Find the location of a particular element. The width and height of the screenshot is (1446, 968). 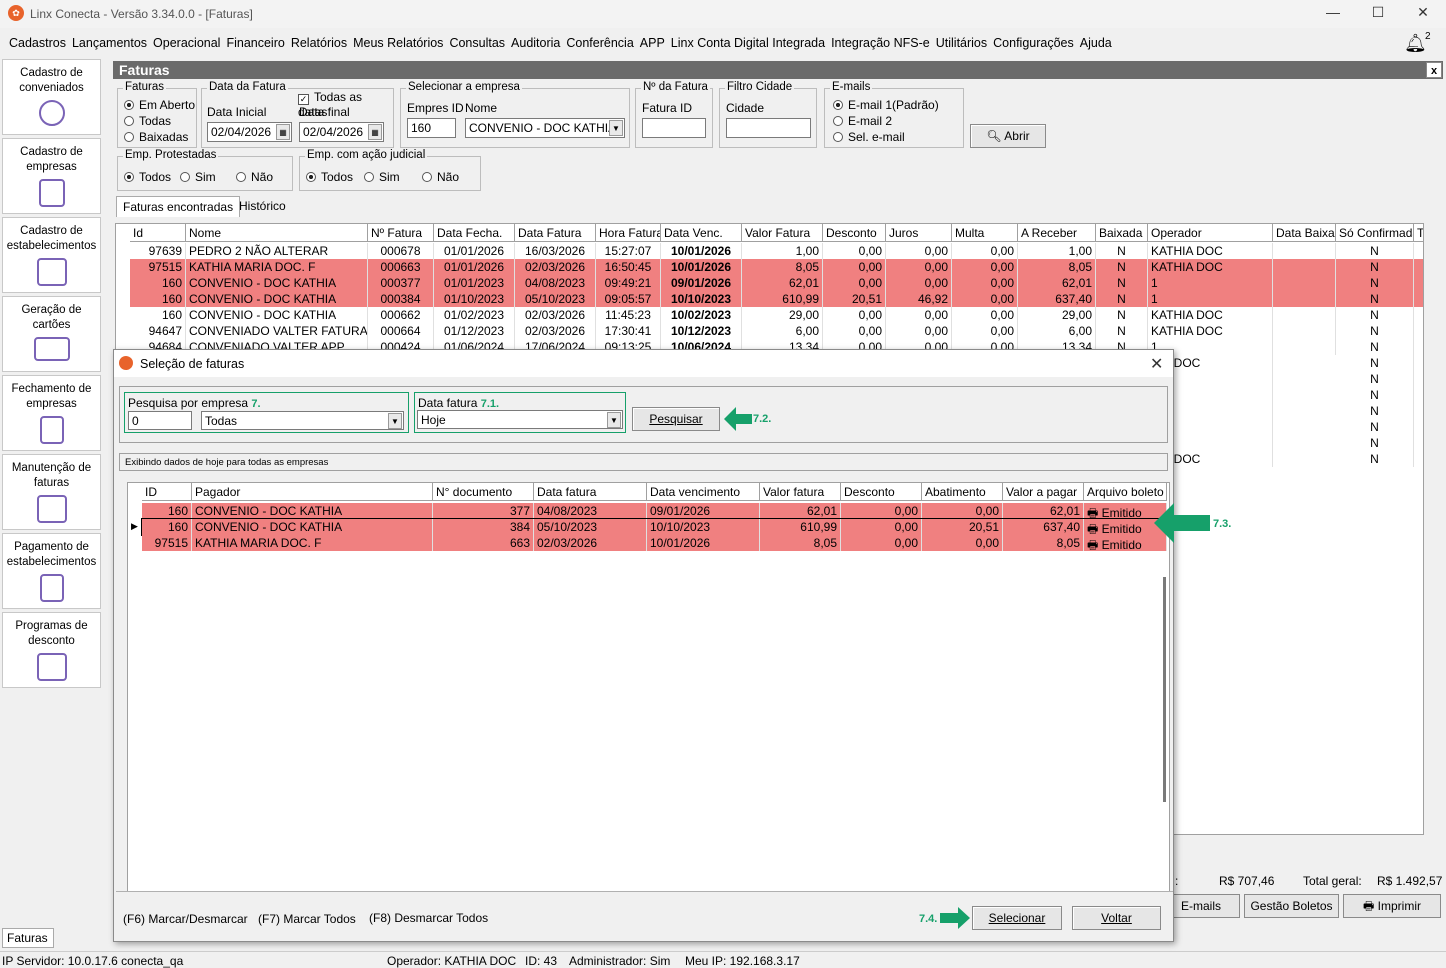

menu-app: APP is located at coordinates (652, 44).